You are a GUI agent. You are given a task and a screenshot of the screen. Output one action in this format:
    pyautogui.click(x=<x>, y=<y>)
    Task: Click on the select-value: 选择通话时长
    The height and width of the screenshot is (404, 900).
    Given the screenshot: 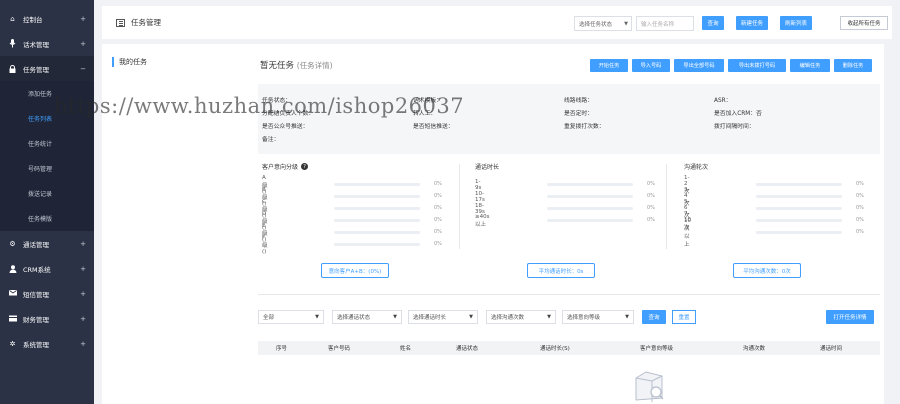 What is the action you would take?
    pyautogui.click(x=430, y=318)
    